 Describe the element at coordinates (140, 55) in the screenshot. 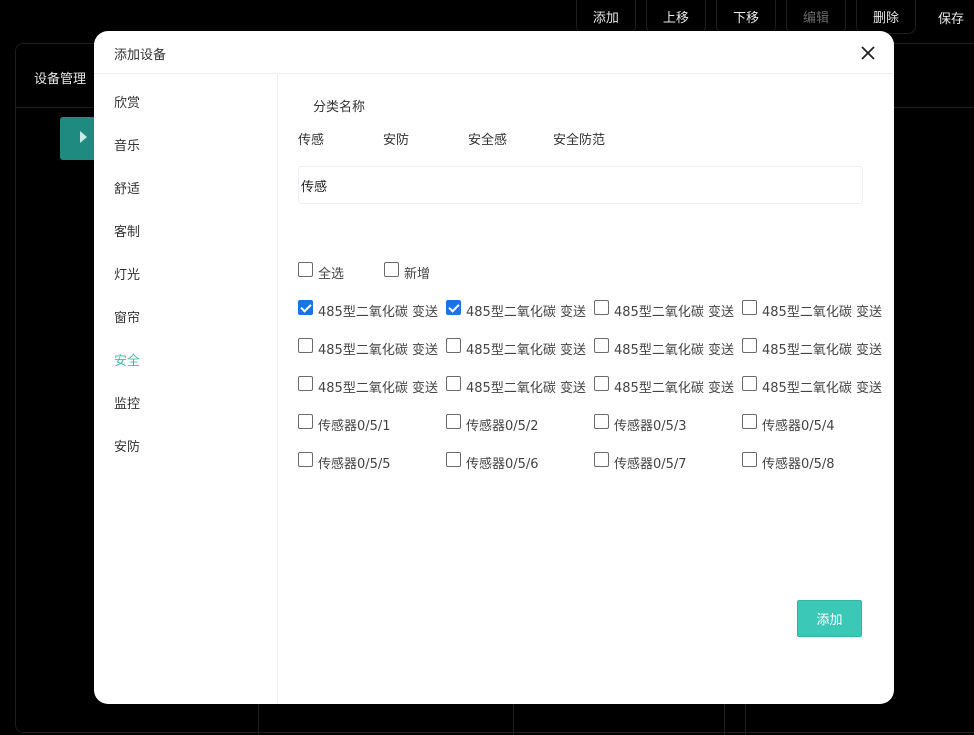

I see `dialog-title: 添加设备` at that location.